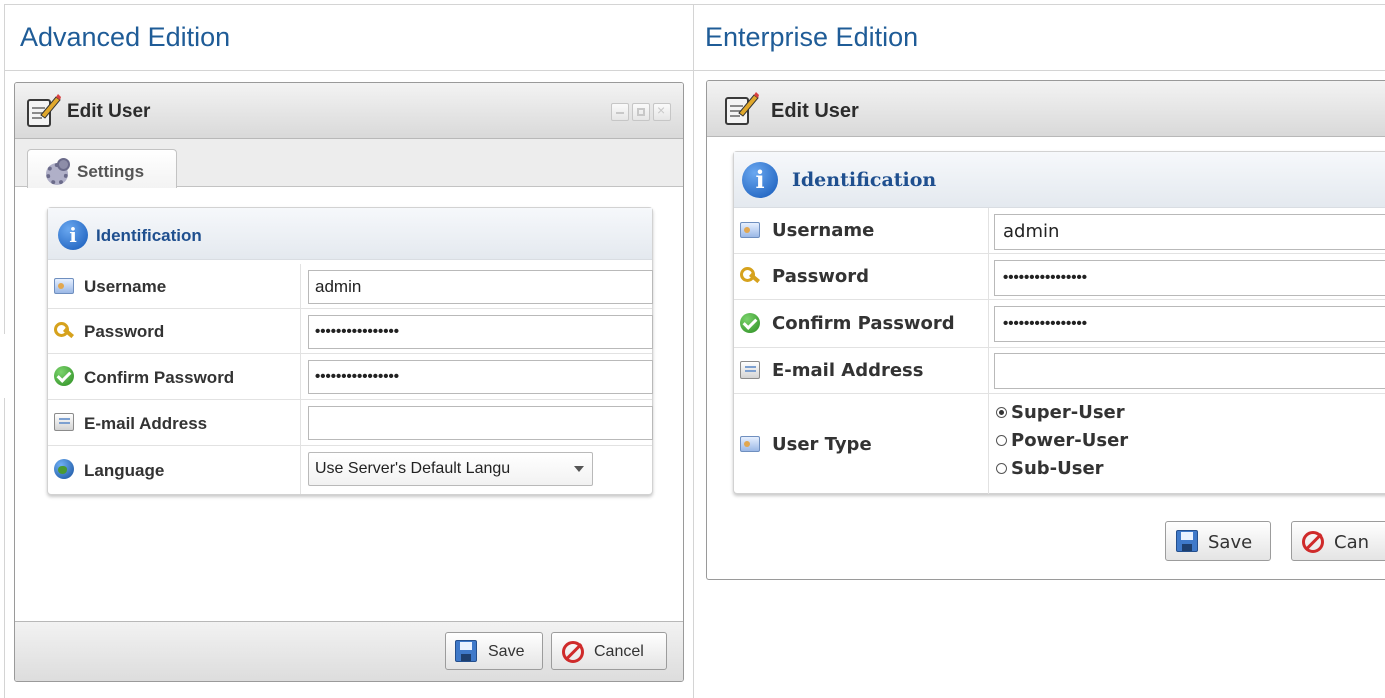 The image size is (1385, 698). Describe the element at coordinates (573, 652) in the screenshot. I see `no-entry-icon` at that location.